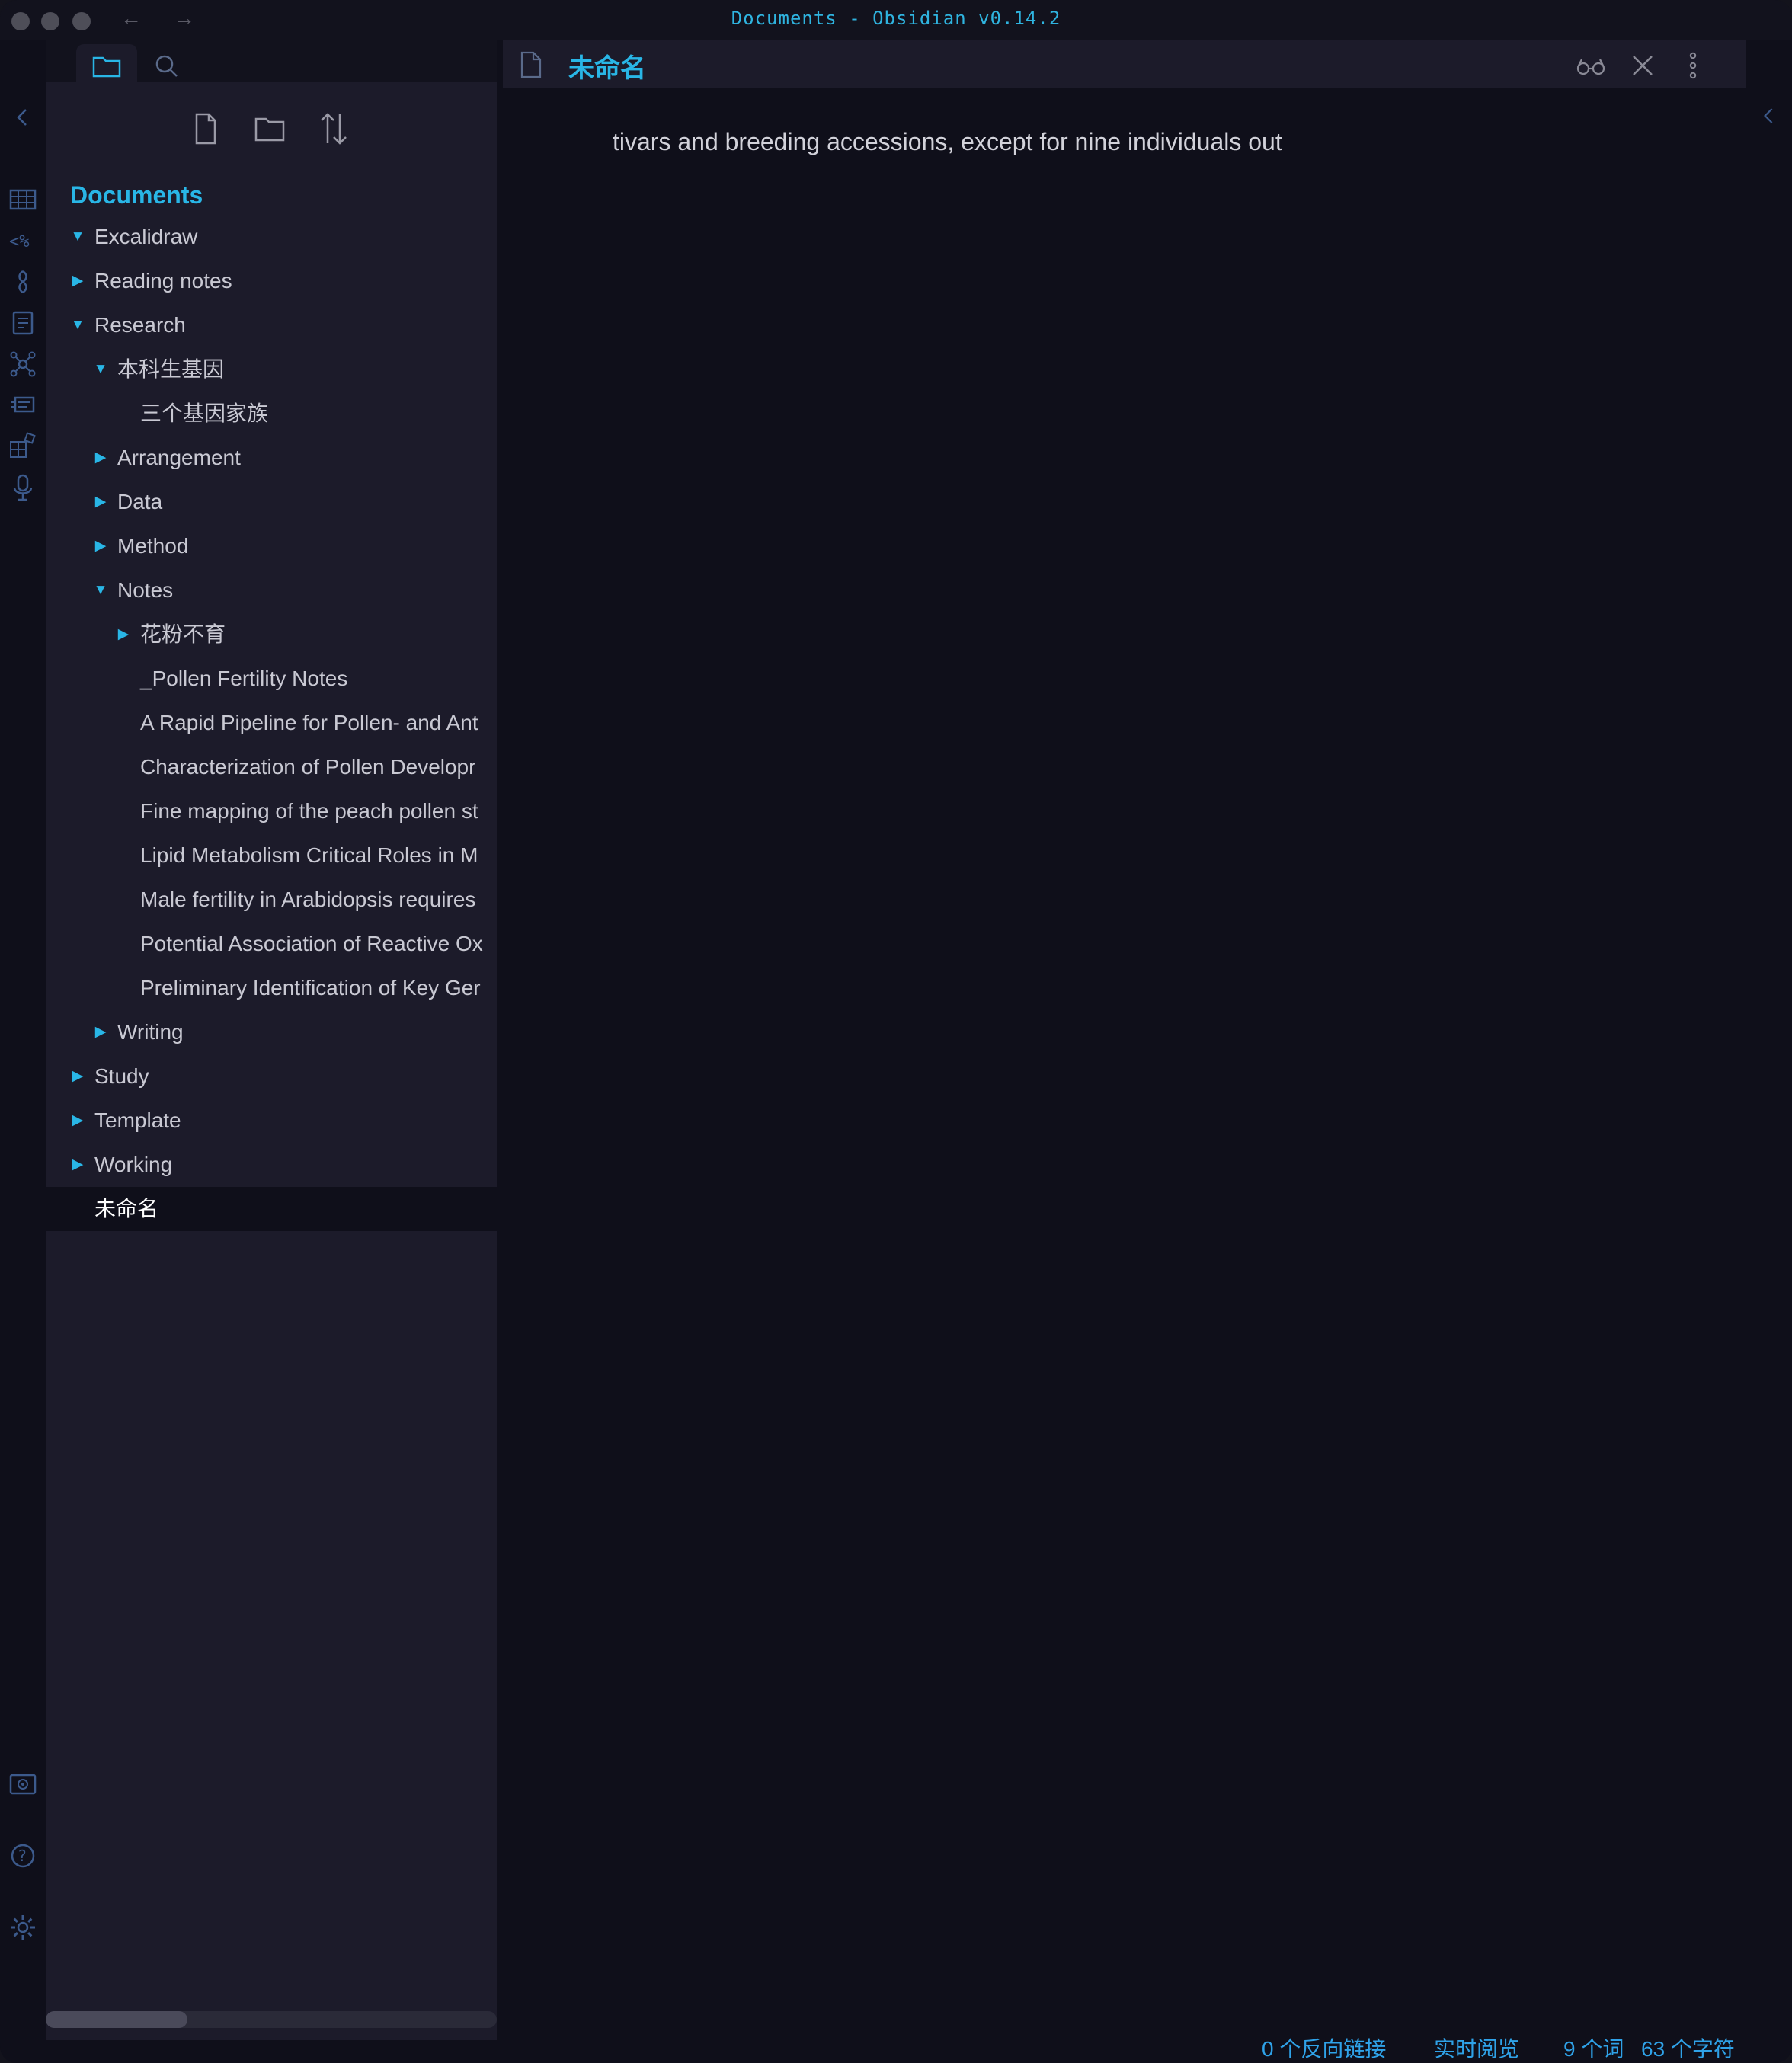 This screenshot has height=2063, width=1792. Describe the element at coordinates (308, 899) in the screenshot. I see `tree-item-label: Male fertility in Arabidopsis requires` at that location.